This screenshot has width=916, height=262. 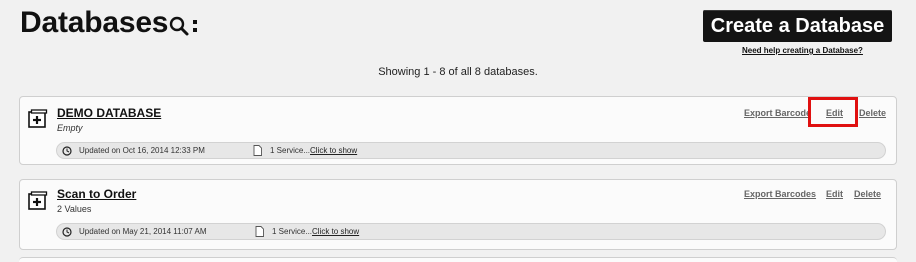 I want to click on updated-text: Updated on May 21, 2014 11:07 AM, so click(x=143, y=231).